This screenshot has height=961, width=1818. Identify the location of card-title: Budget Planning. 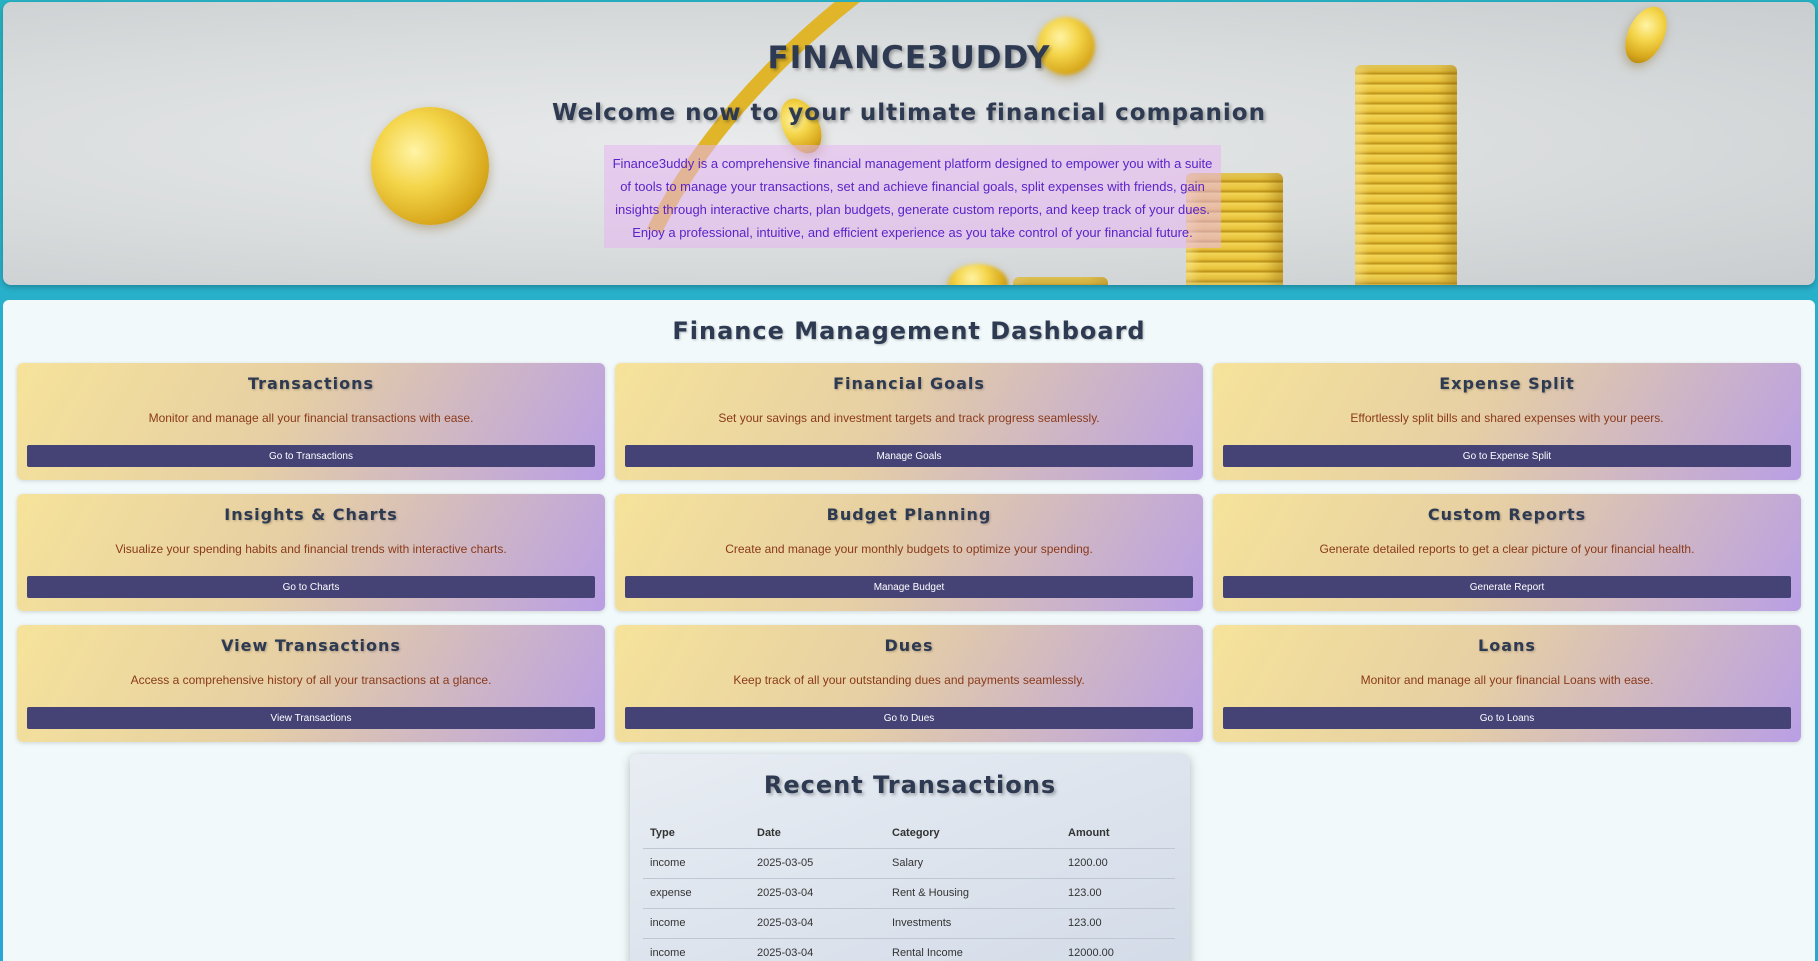
(909, 514).